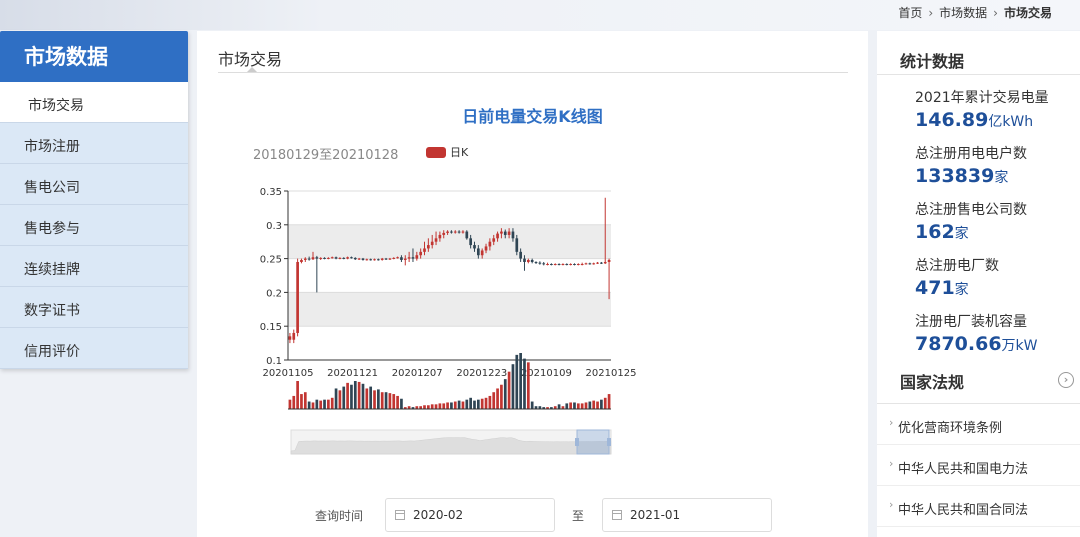  What do you see at coordinates (94, 266) in the screenshot?
I see `sidebar-item-continuous-listing: 连续挂牌` at bounding box center [94, 266].